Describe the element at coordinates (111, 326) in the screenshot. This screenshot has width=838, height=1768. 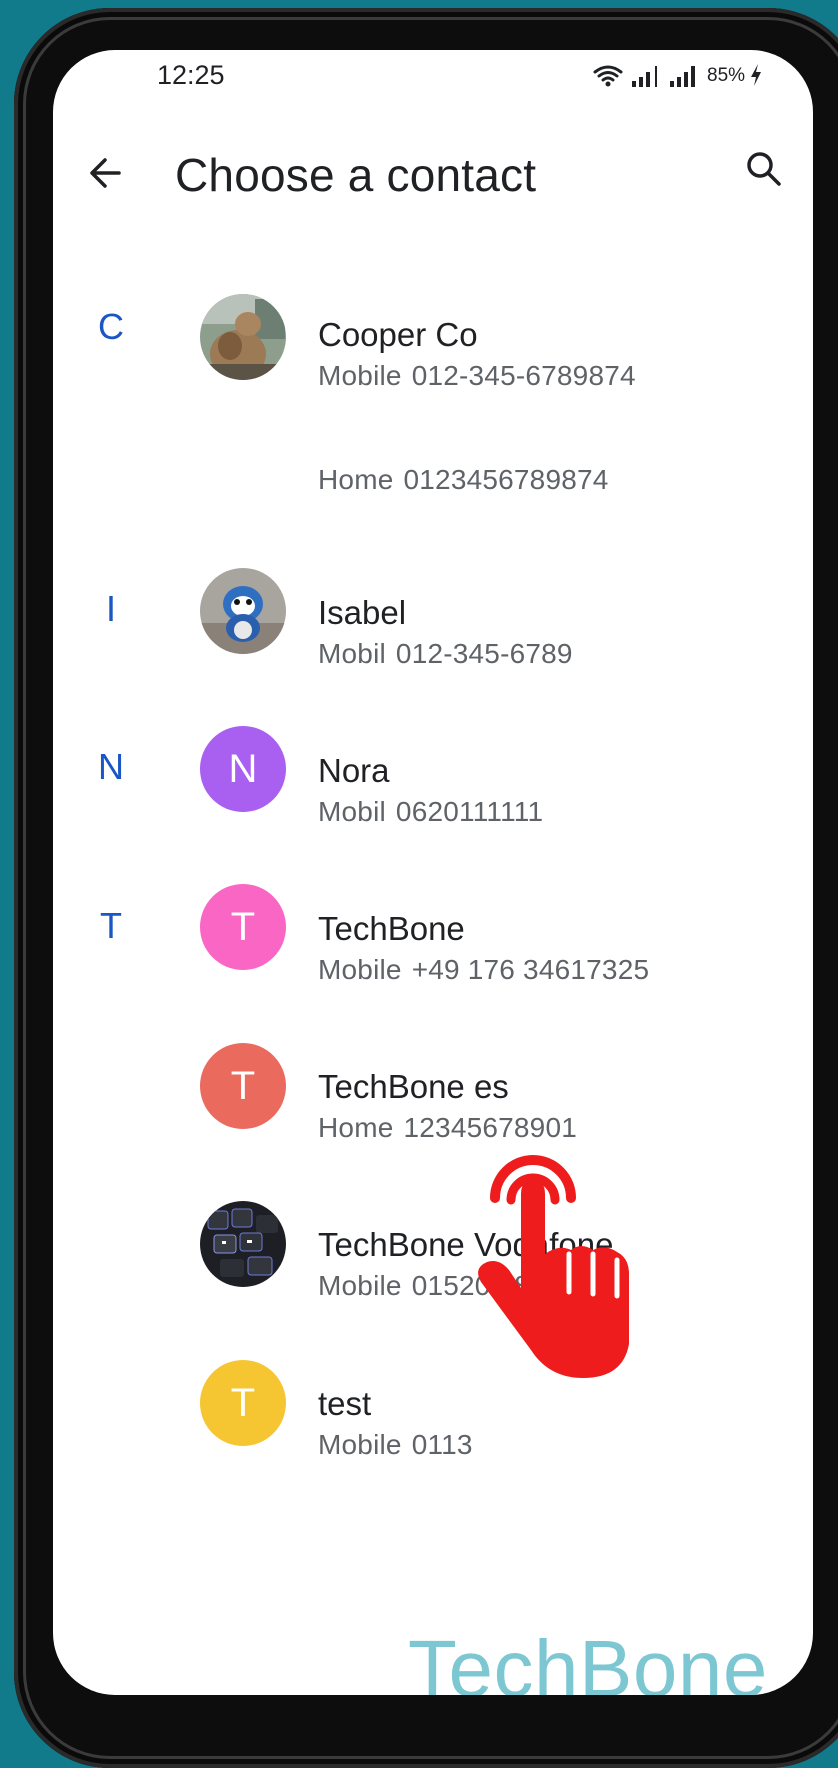
I see `section-header-c: C` at that location.